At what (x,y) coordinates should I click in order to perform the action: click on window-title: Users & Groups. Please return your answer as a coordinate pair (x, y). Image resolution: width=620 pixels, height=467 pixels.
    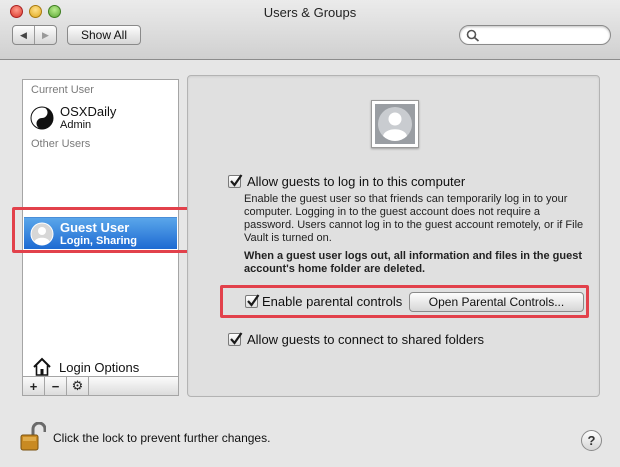
    Looking at the image, I should click on (310, 12).